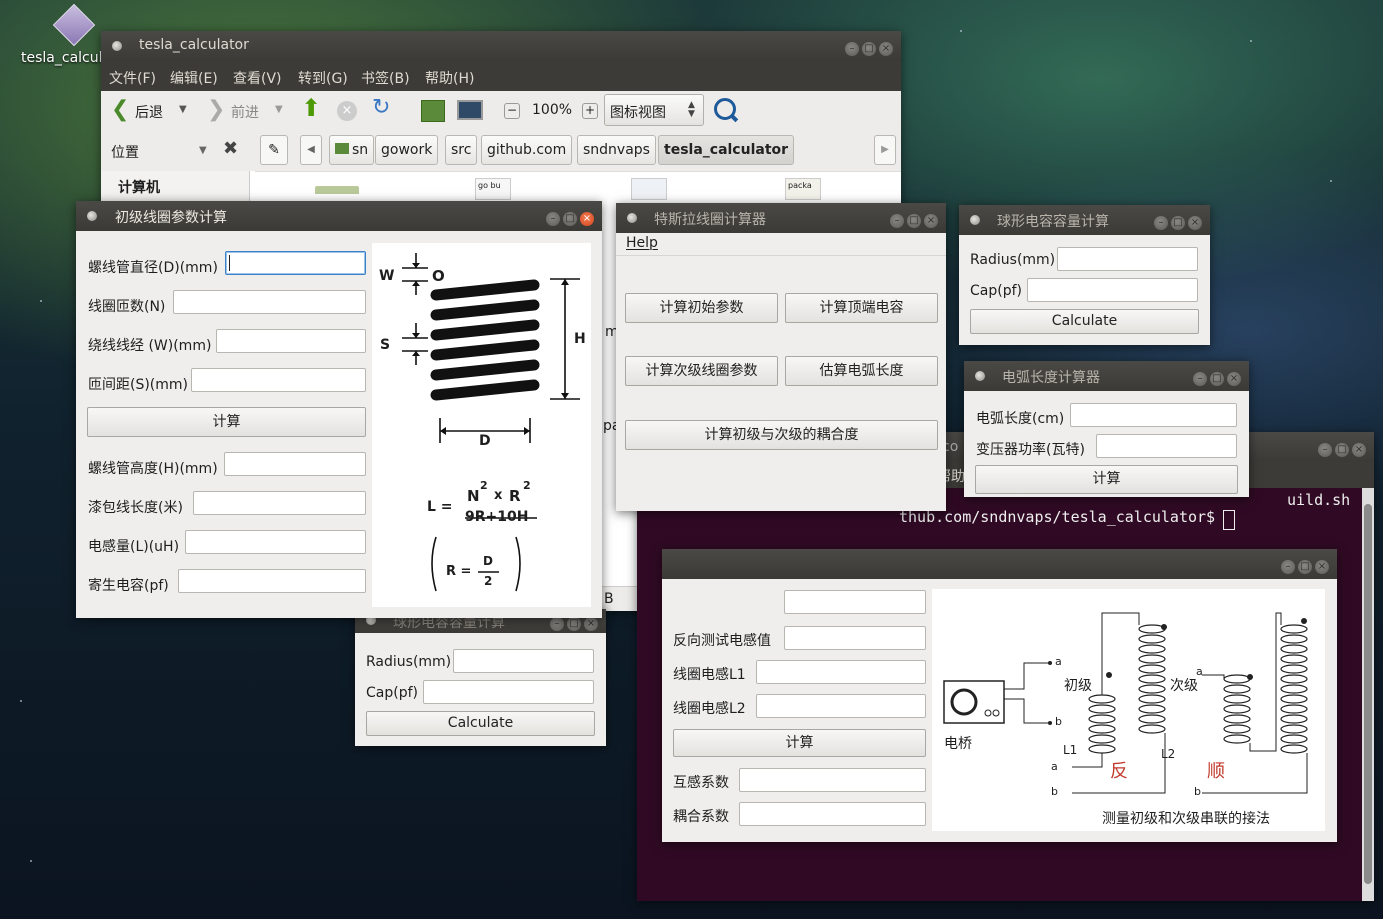  Describe the element at coordinates (269, 302) in the screenshot. I see `turns-input` at that location.